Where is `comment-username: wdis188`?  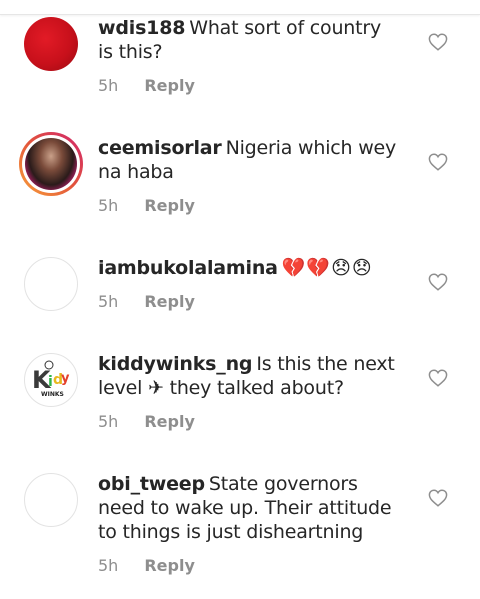
comment-username: wdis188 is located at coordinates (141, 28).